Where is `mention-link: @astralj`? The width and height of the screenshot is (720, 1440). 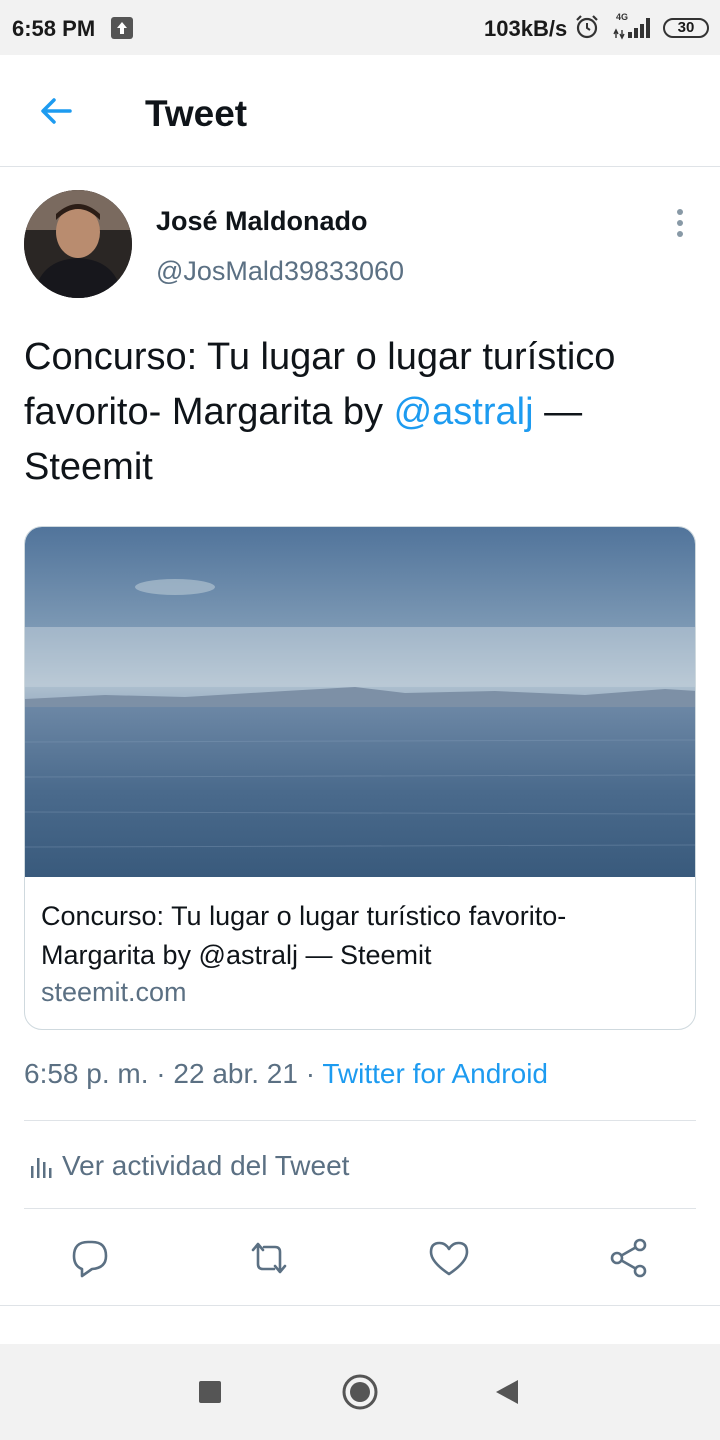 mention-link: @astralj is located at coordinates (464, 412).